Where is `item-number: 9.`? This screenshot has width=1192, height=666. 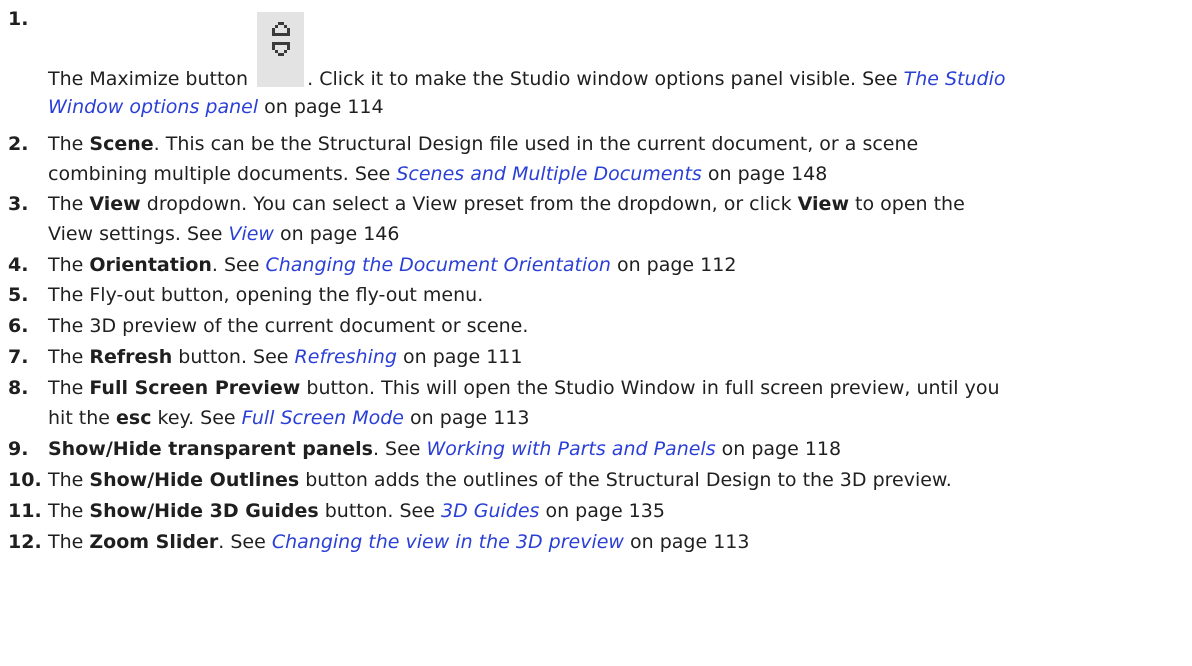
item-number: 9. is located at coordinates (18, 449).